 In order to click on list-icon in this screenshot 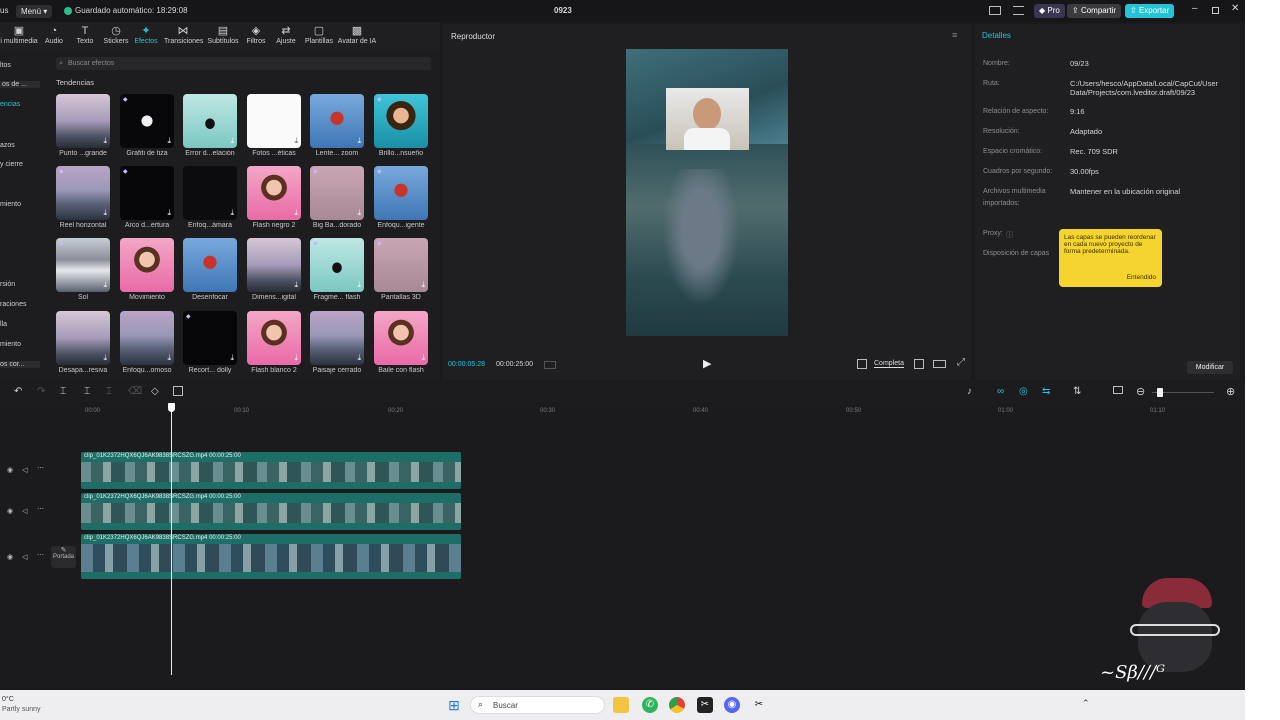, I will do `click(1018, 10)`.